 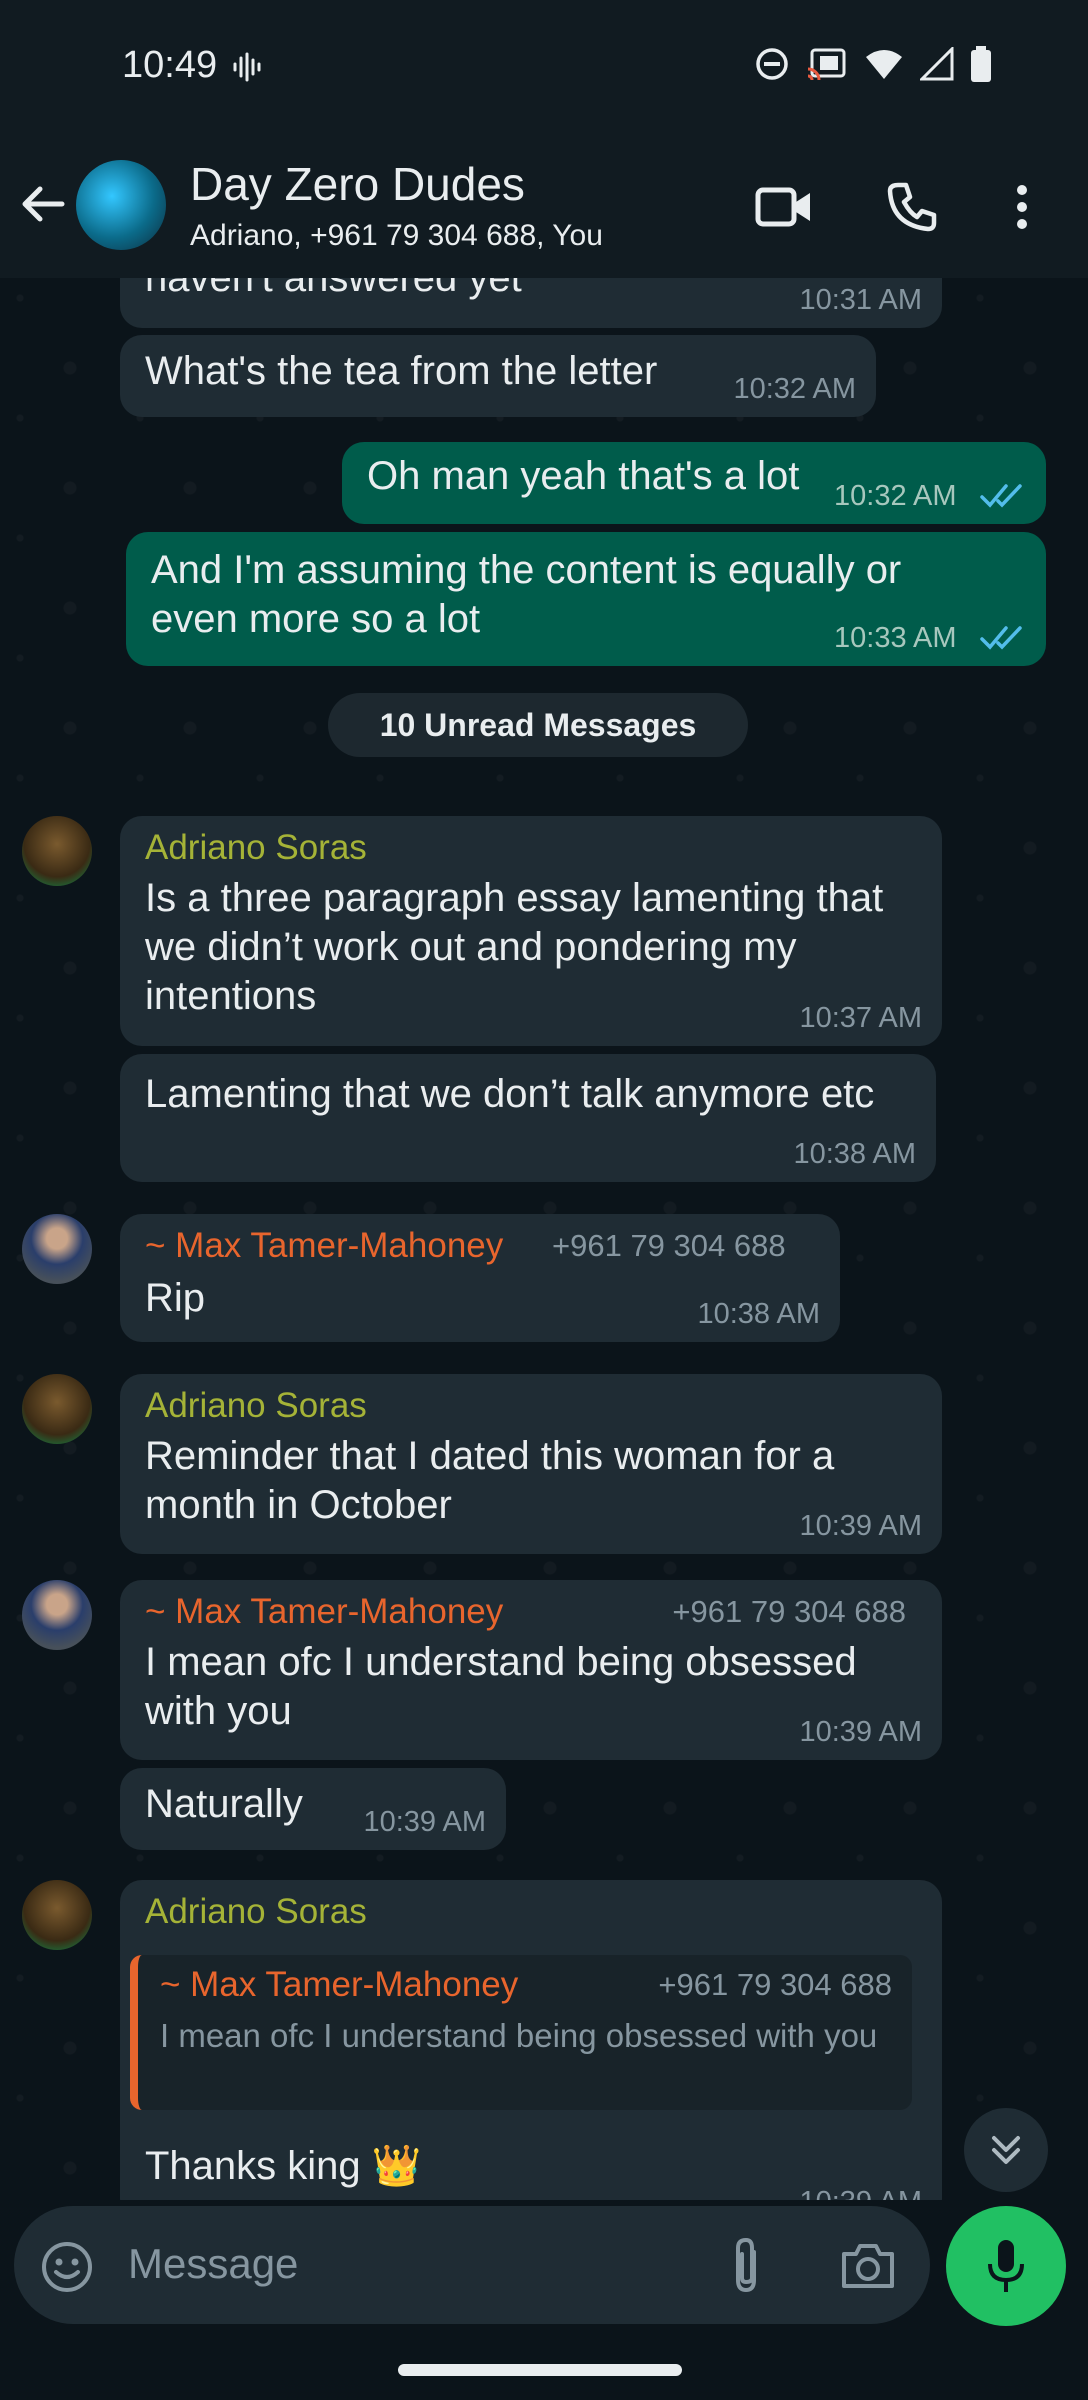 I want to click on message-input: Message, so click(x=213, y=2264).